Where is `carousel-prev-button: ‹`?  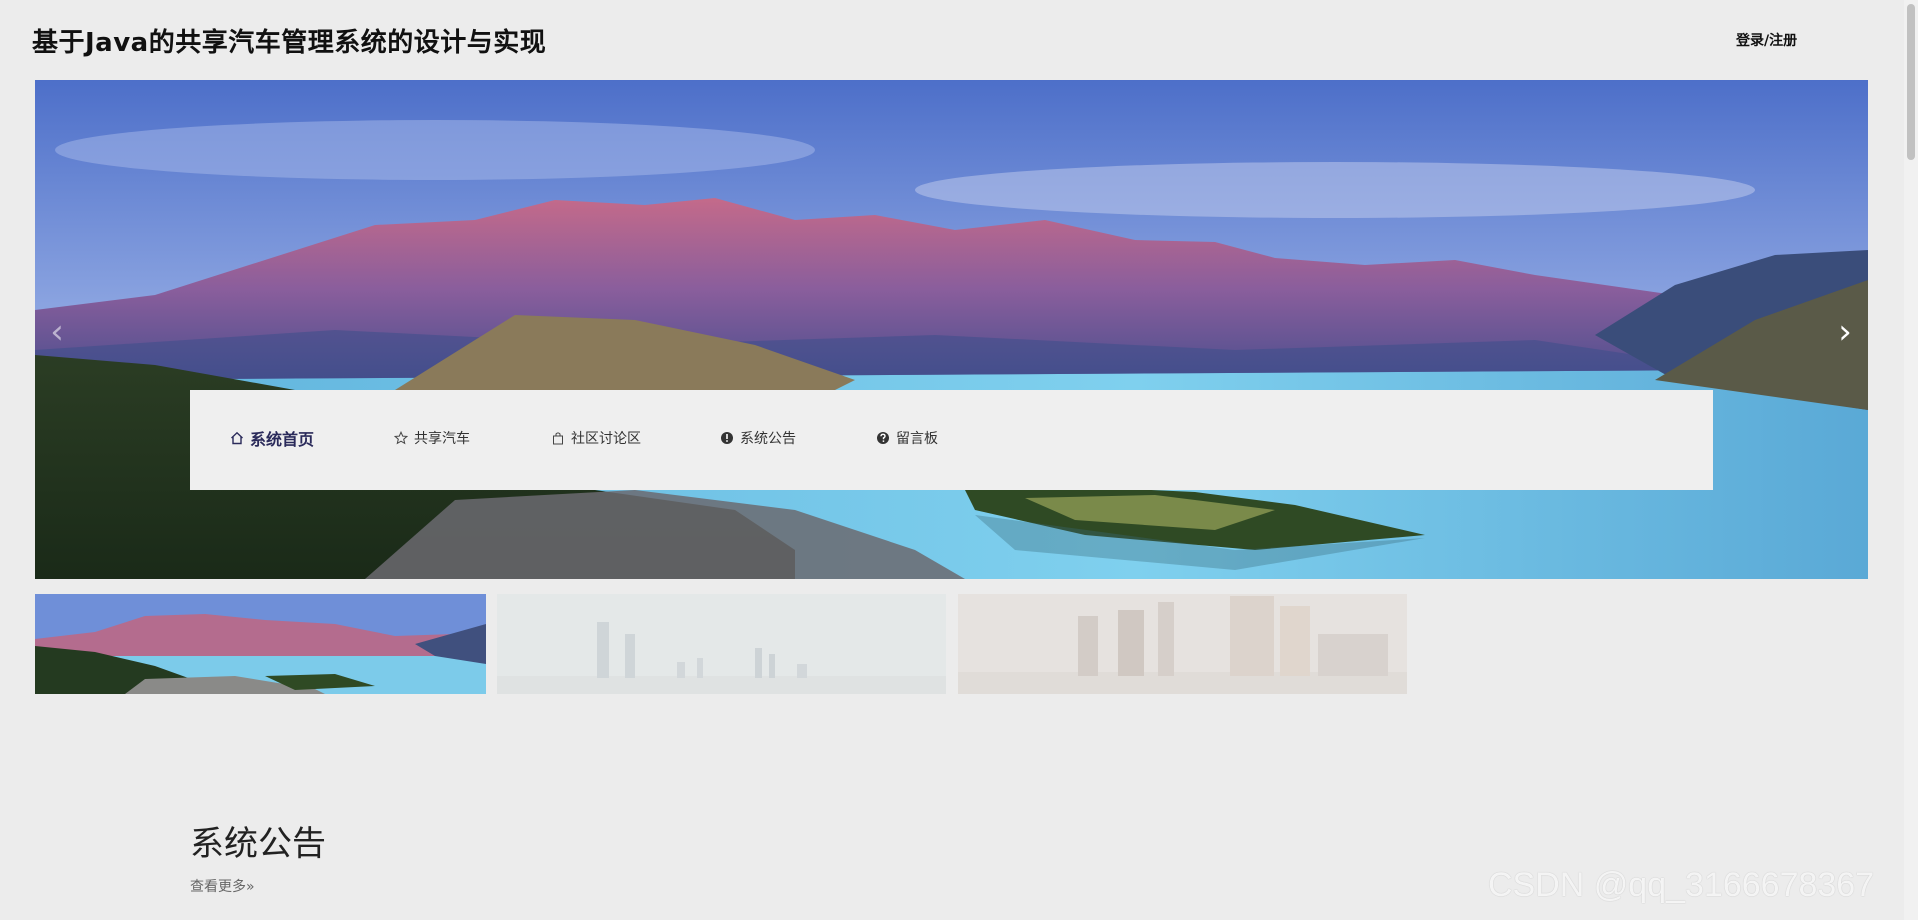
carousel-prev-button: ‹ is located at coordinates (57, 332).